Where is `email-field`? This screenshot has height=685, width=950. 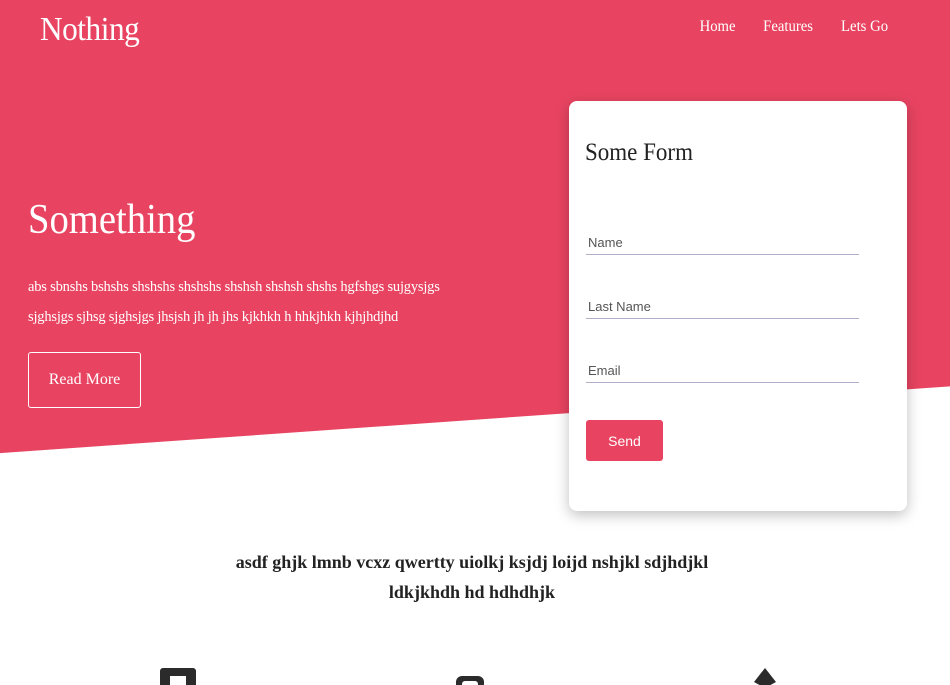 email-field is located at coordinates (722, 371).